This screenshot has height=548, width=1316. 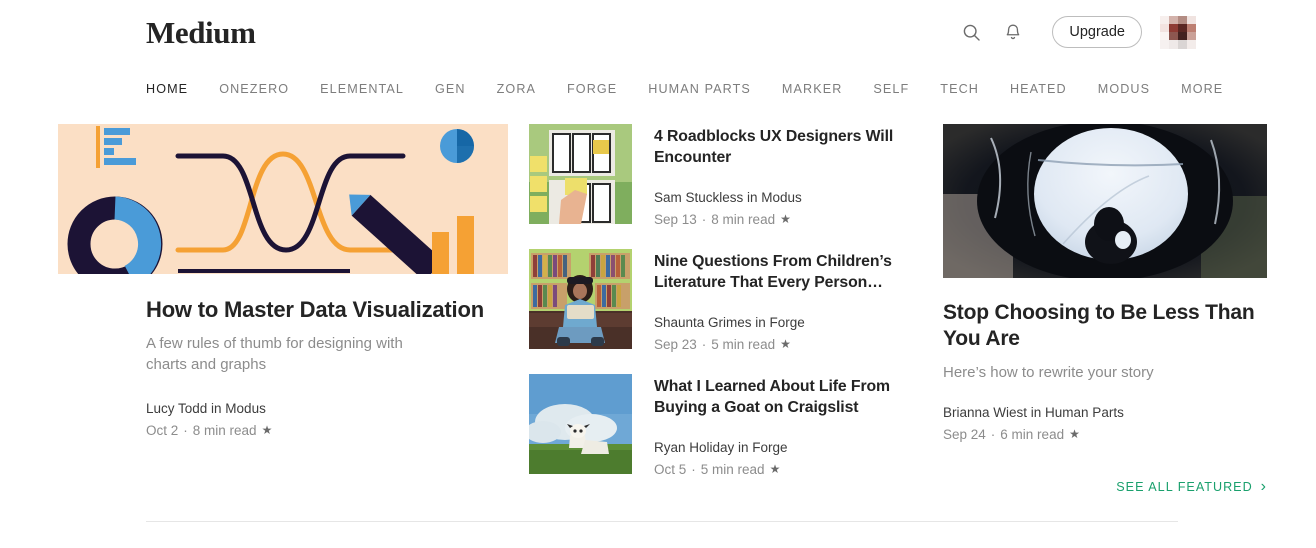 I want to click on list-item-meta-line: Sep 23 · 5 min read ★, so click(x=781, y=344).